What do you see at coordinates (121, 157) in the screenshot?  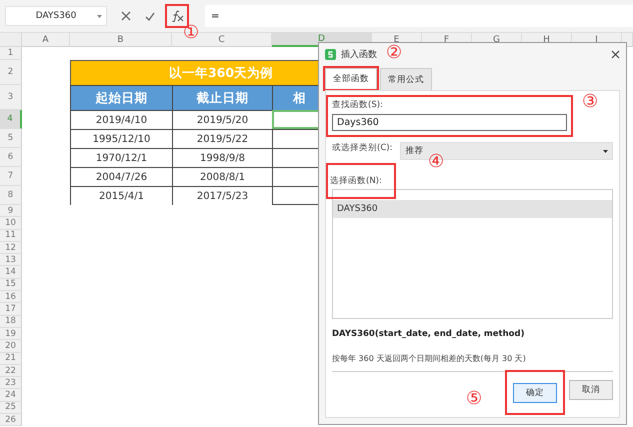 I see `table-cell: 1970/12/1` at bounding box center [121, 157].